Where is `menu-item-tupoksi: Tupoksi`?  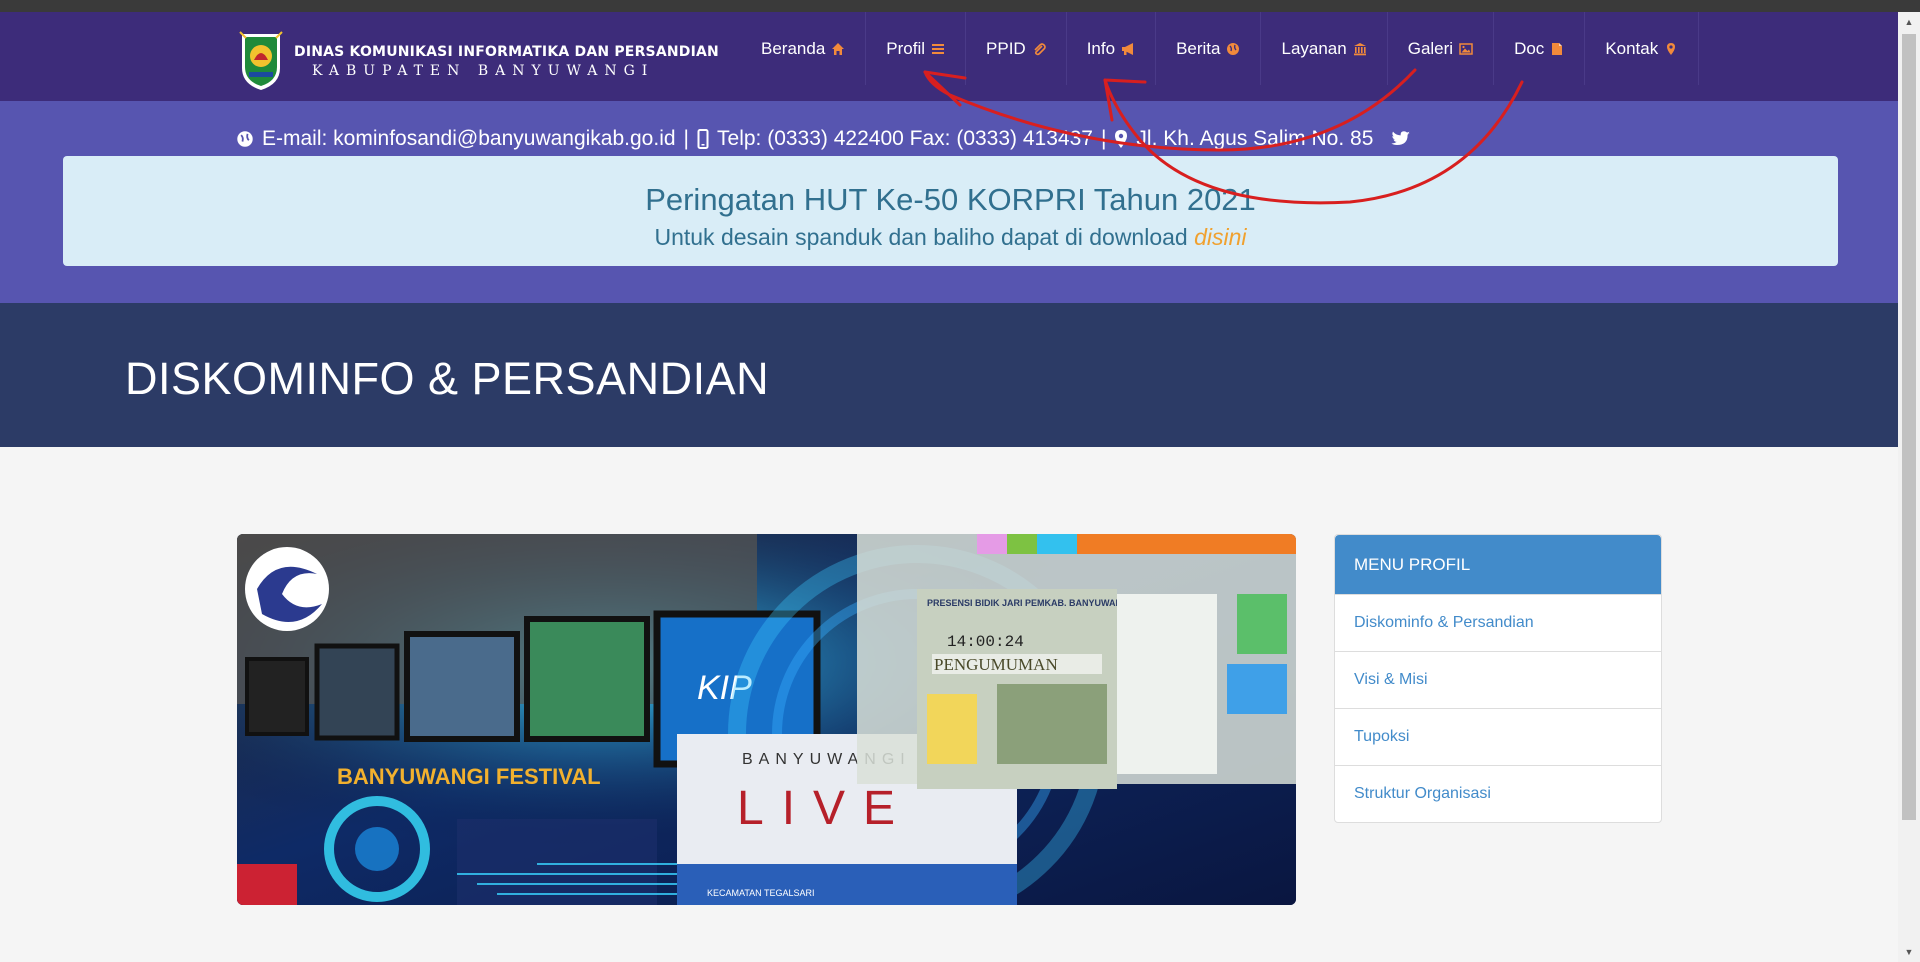
menu-item-tupoksi: Tupoksi is located at coordinates (1498, 736).